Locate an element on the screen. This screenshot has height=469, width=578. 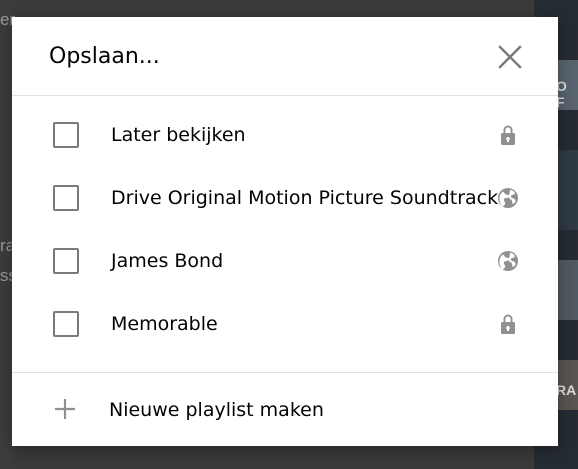
background-thumbnail-text: O F is located at coordinates (561, 94).